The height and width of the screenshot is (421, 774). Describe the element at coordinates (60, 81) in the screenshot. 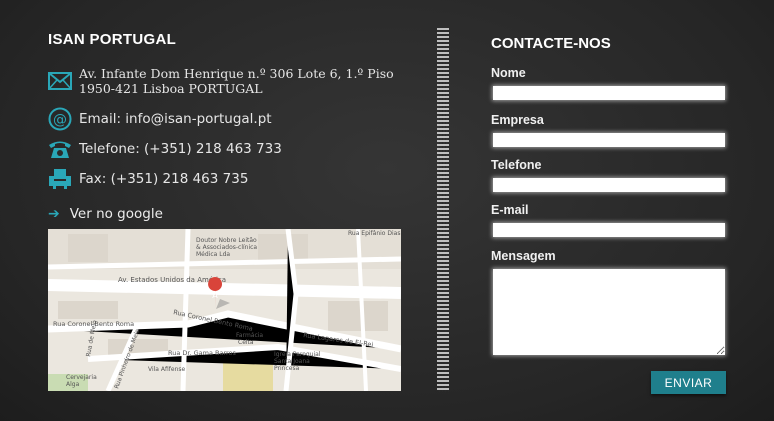

I see `envelope-icon` at that location.